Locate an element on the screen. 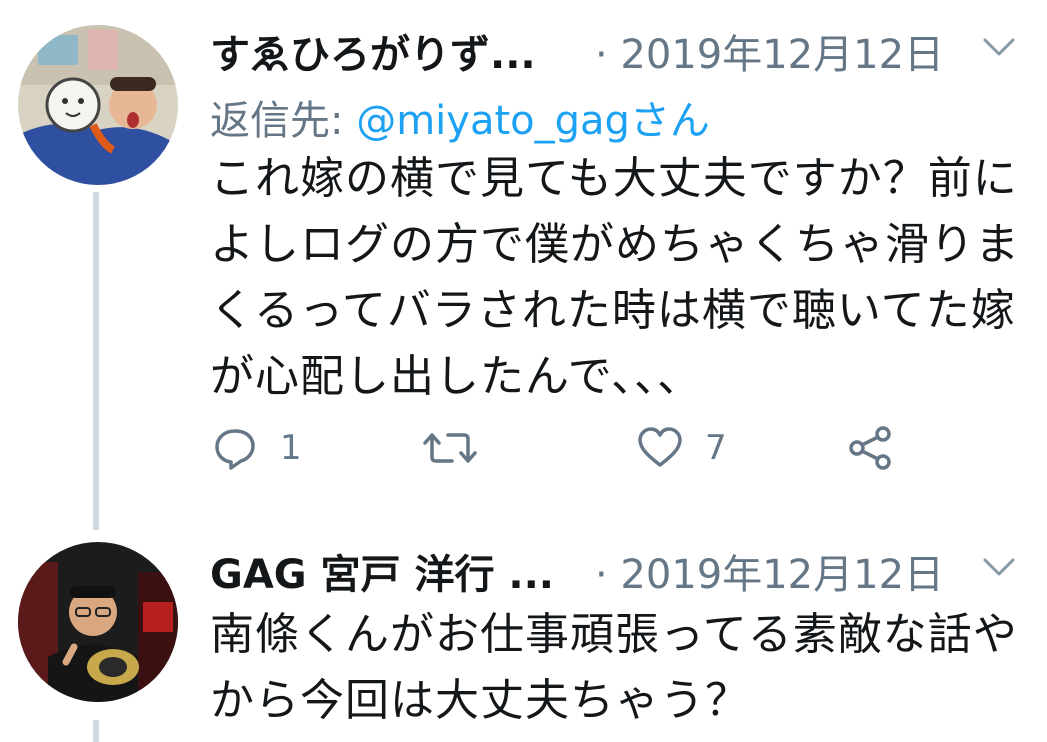 The image size is (1047, 742). like-count: 7 is located at coordinates (716, 448).